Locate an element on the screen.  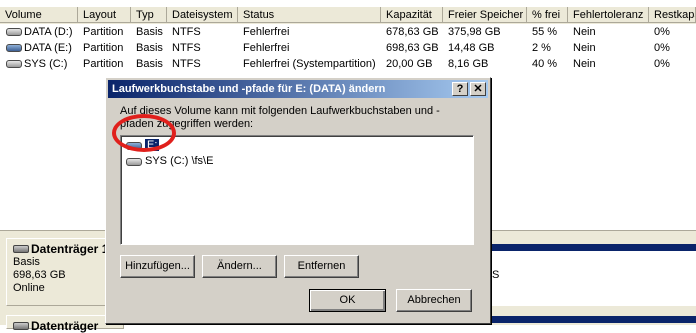
cell-volume: SYS (C:) is located at coordinates (46, 64).